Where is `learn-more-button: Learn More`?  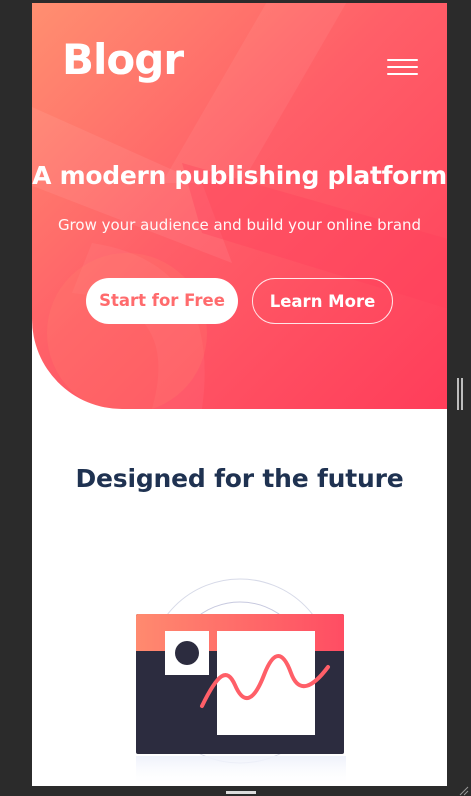 learn-more-button: Learn More is located at coordinates (322, 301).